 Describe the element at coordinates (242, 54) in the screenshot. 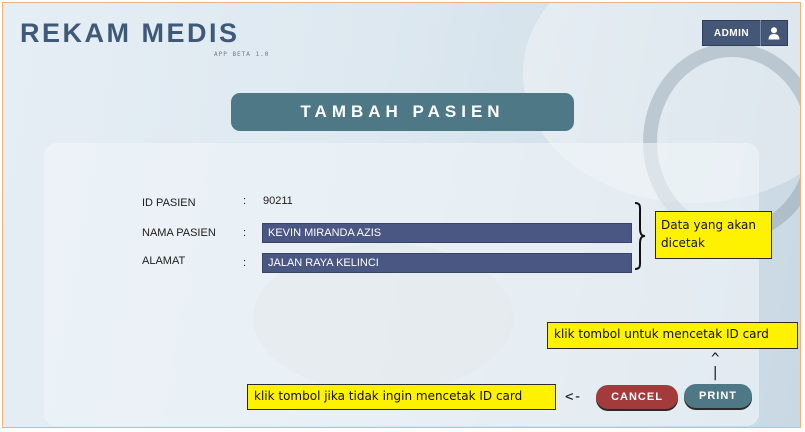

I see `app-version: APP BETA 1.0` at that location.